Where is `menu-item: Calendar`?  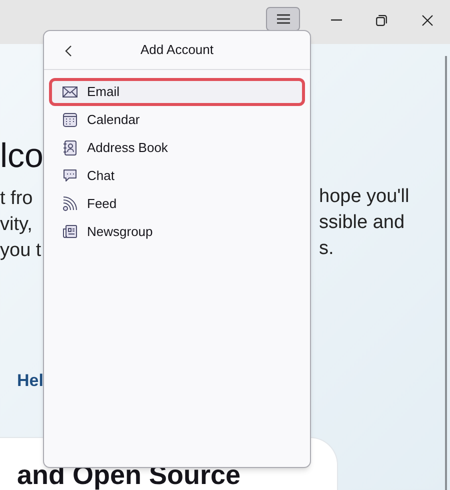 menu-item: Calendar is located at coordinates (177, 120).